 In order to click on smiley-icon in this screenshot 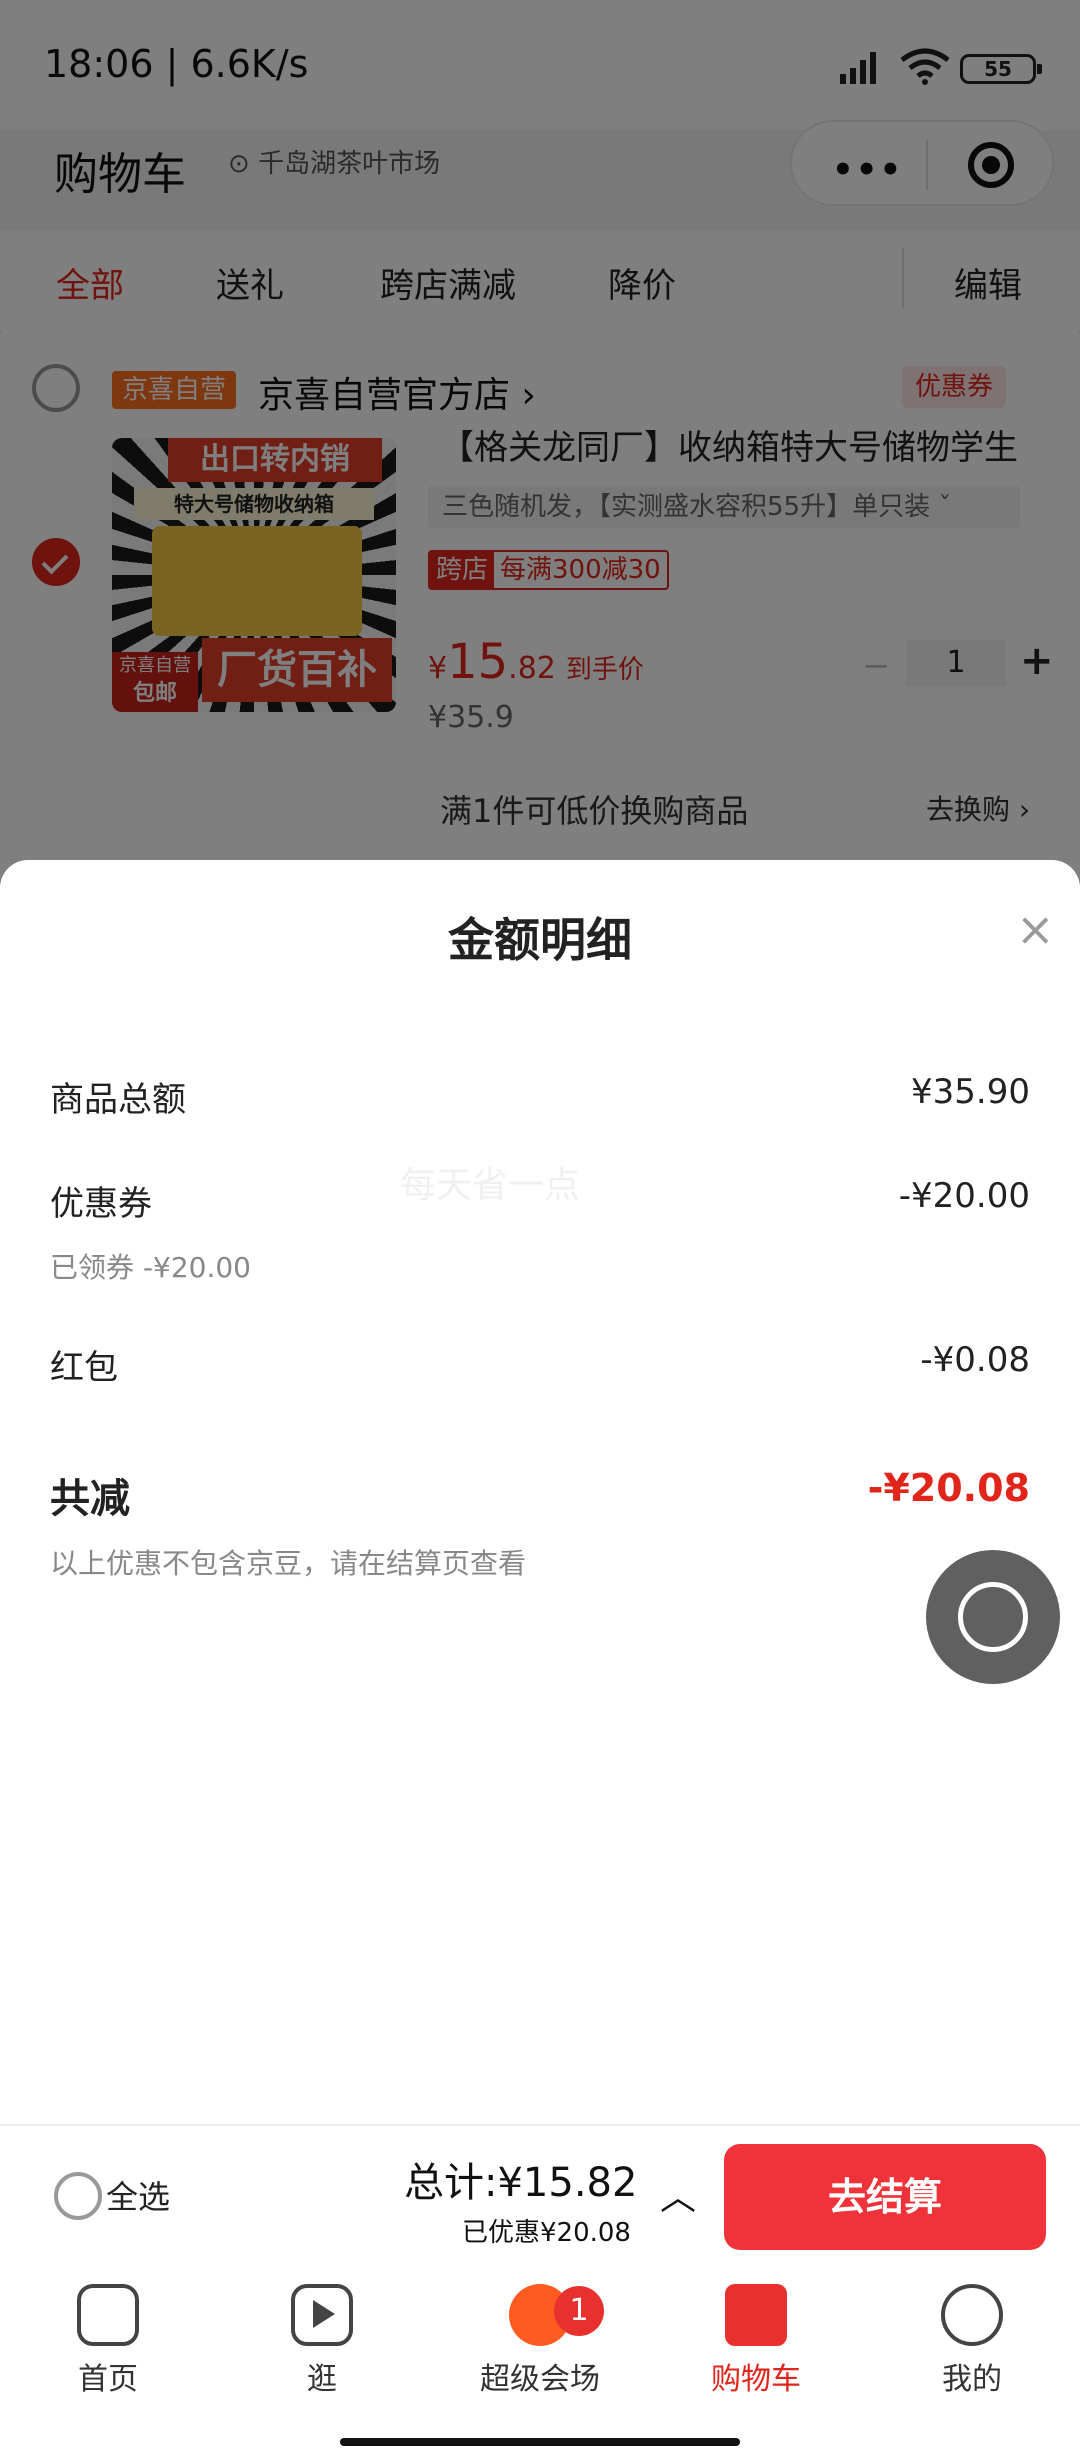, I will do `click(972, 2315)`.